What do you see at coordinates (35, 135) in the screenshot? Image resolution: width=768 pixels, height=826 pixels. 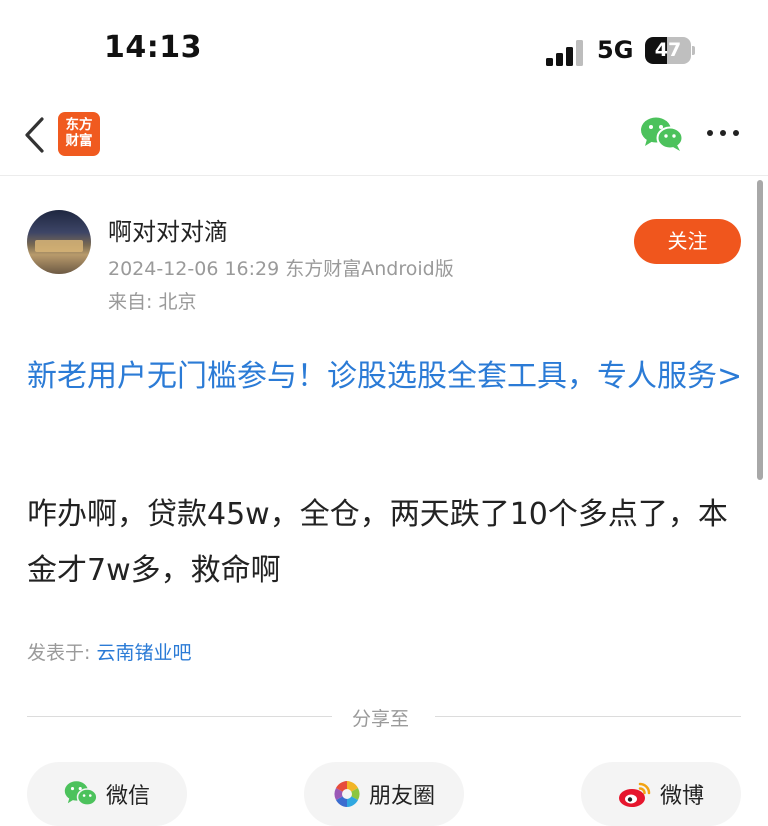 I see `back-arrow-icon` at bounding box center [35, 135].